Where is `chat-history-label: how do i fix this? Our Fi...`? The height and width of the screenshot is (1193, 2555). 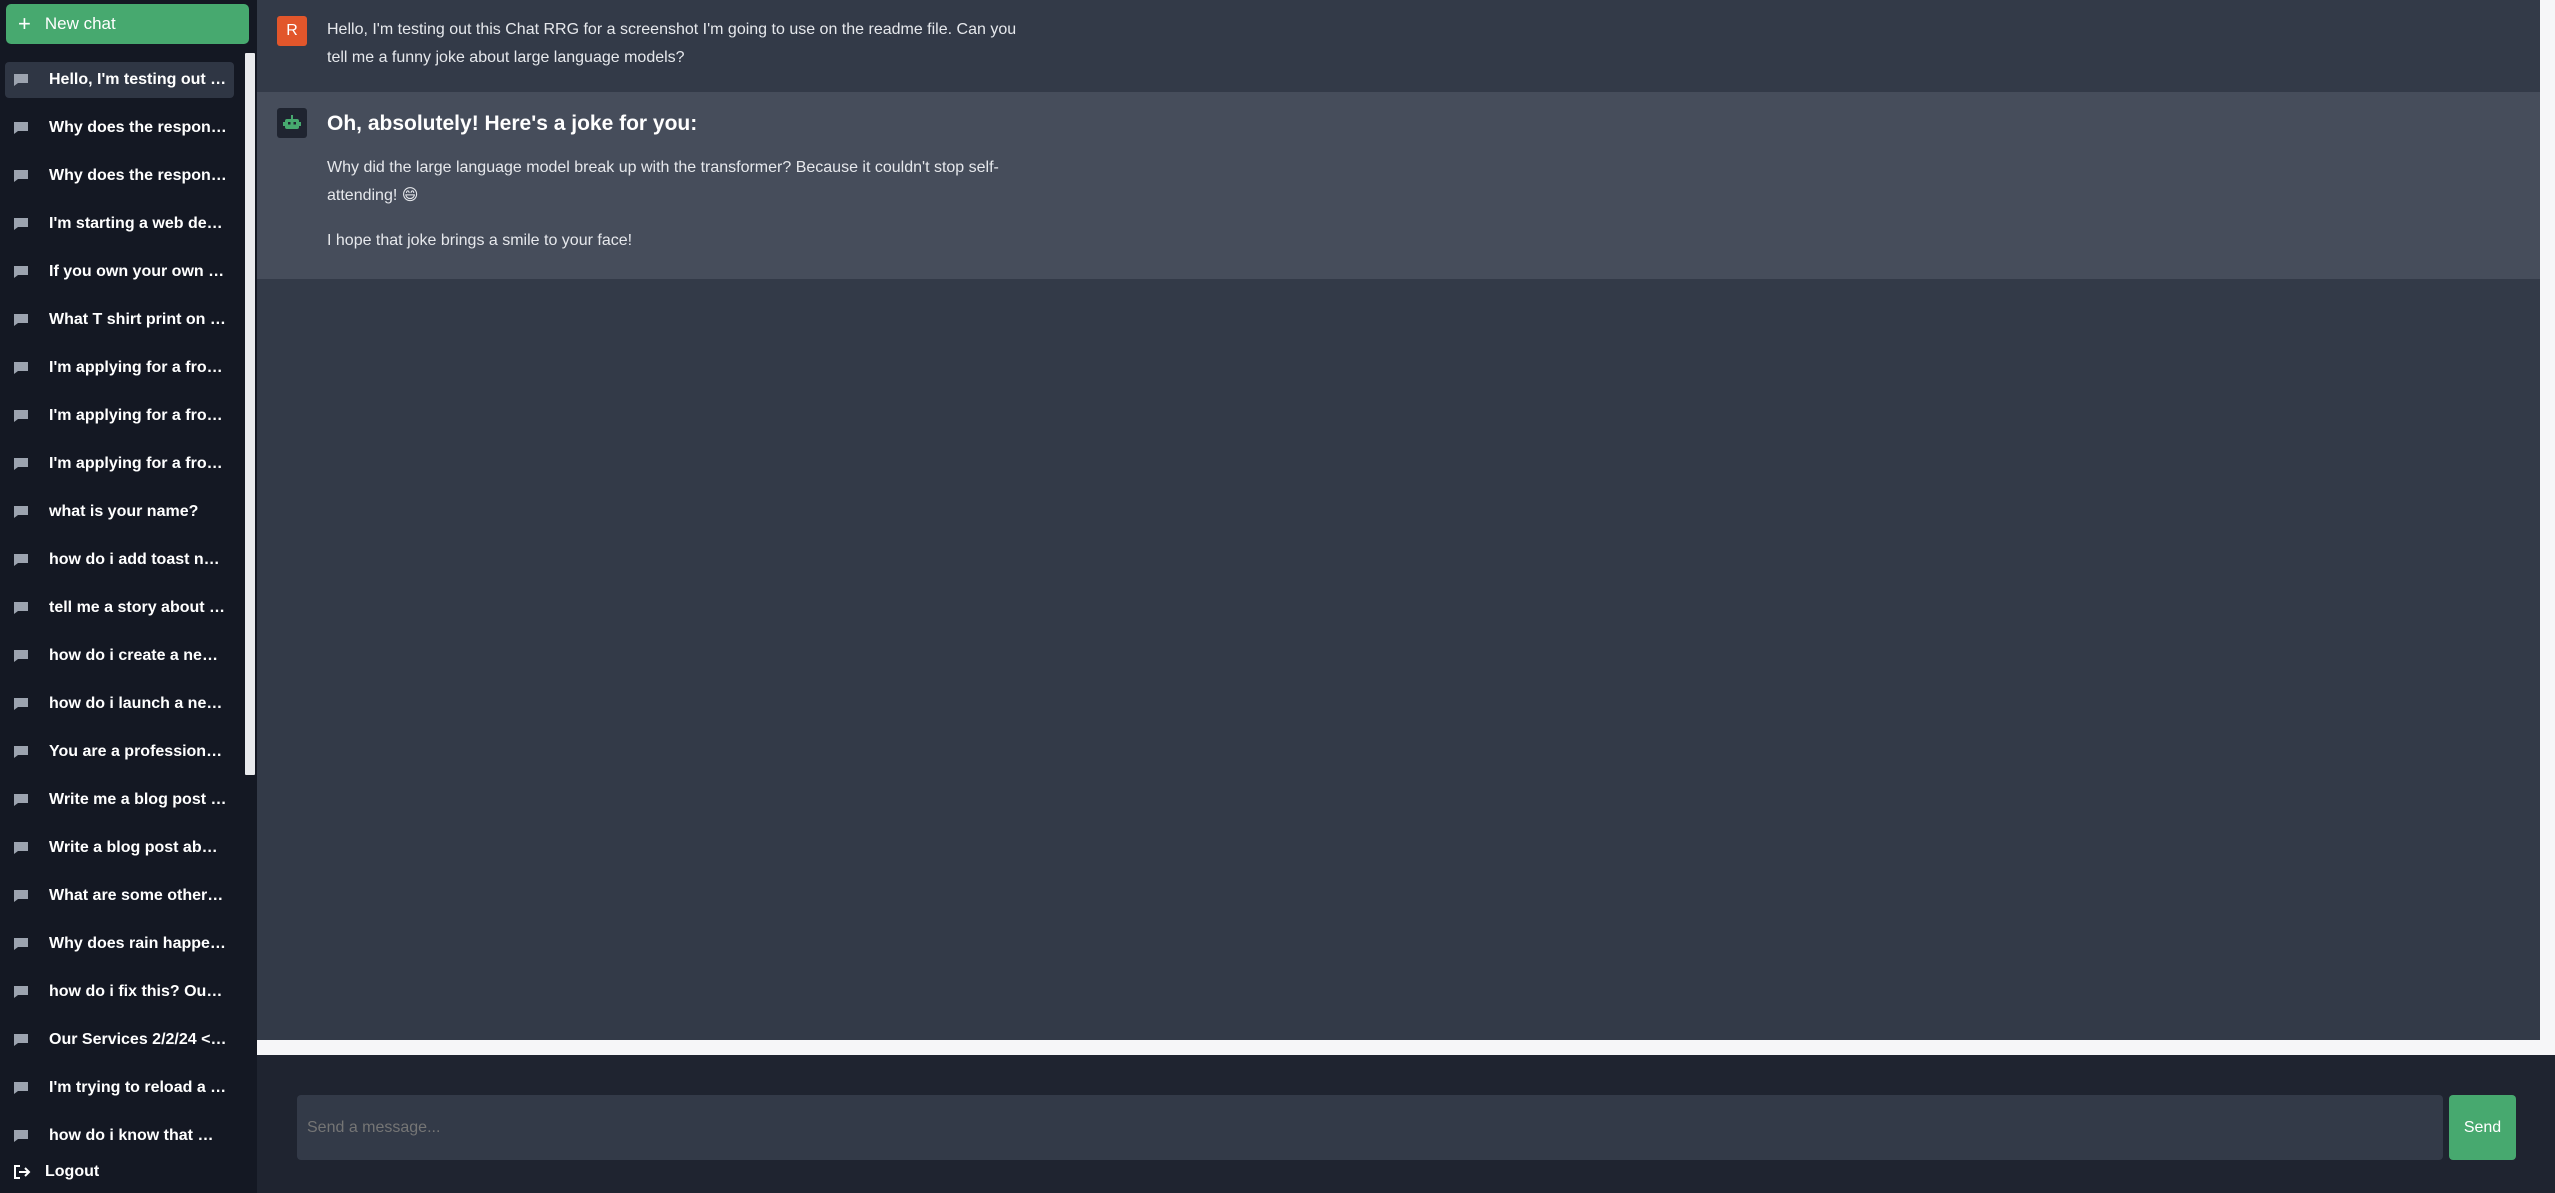
chat-history-label: how do i fix this? Our Fi... is located at coordinates (138, 991).